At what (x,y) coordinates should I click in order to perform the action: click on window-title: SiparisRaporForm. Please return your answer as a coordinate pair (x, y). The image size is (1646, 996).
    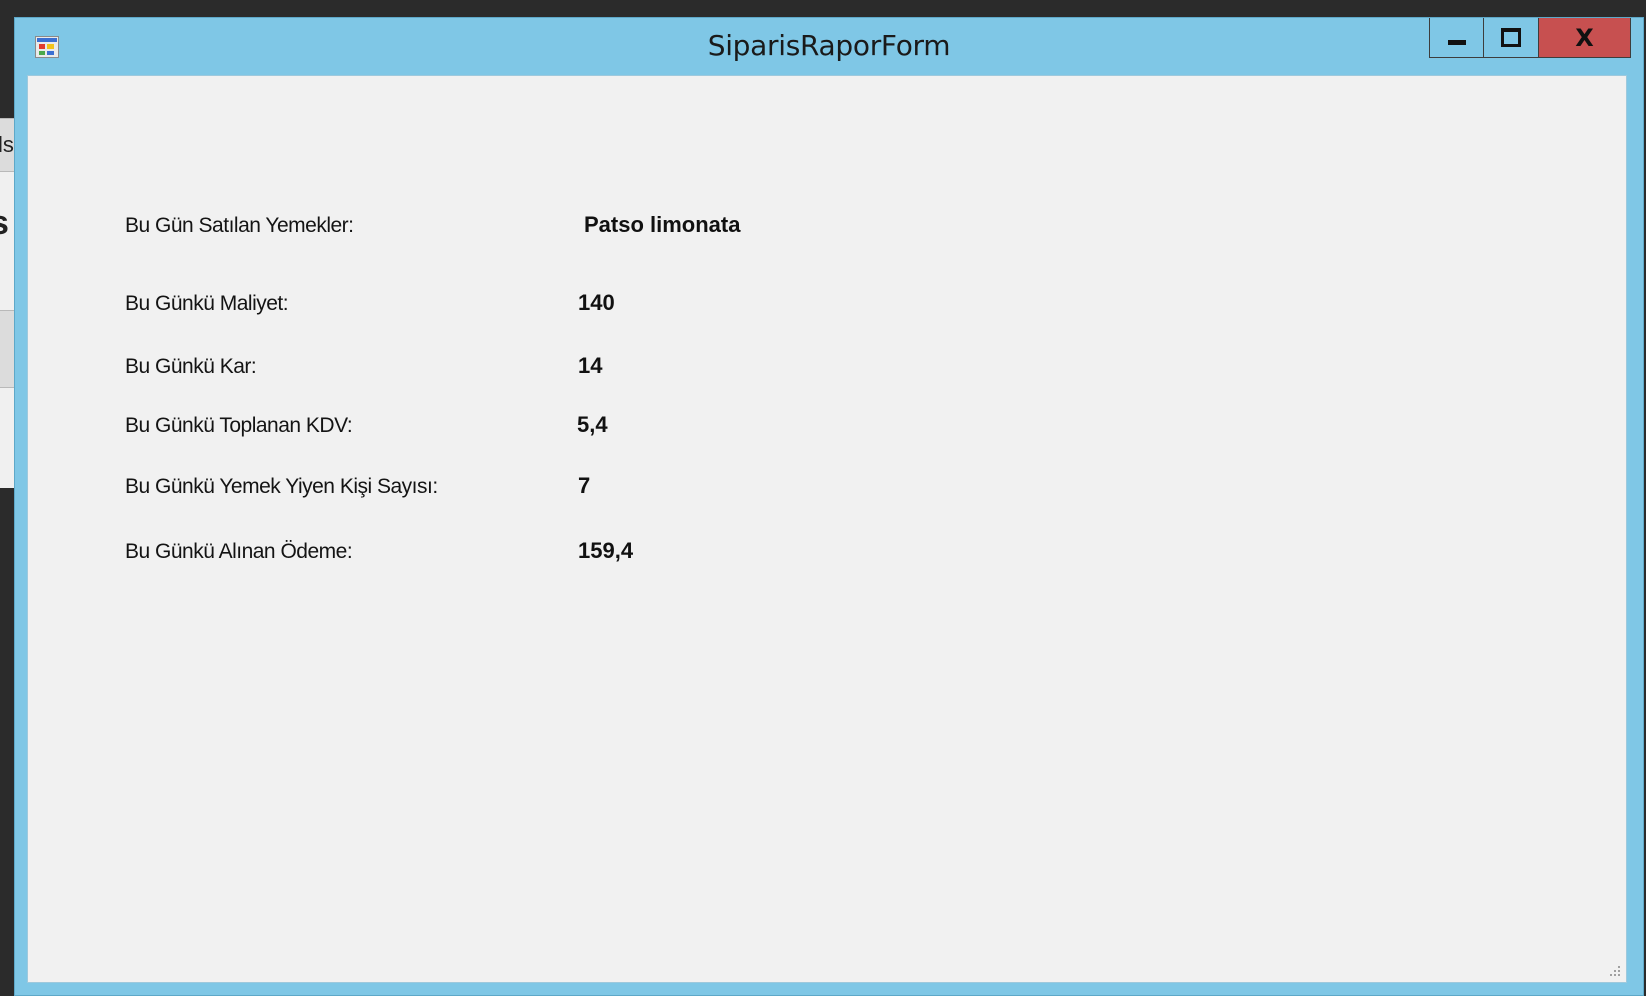
    Looking at the image, I should click on (829, 45).